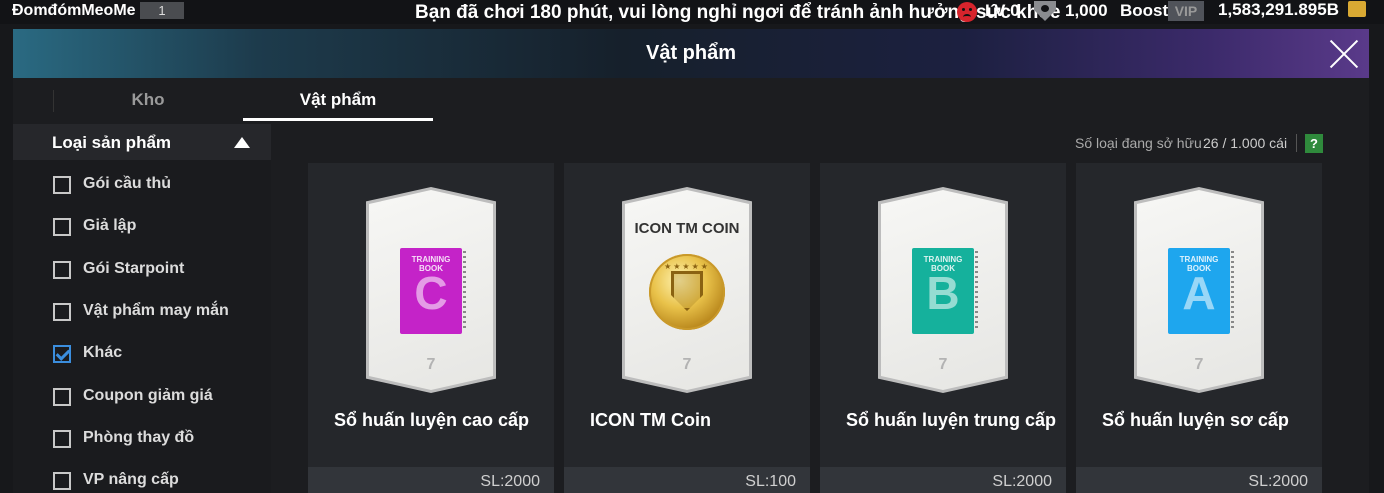 The image size is (1384, 493). Describe the element at coordinates (951, 420) in the screenshot. I see `item-name: Sổ huấn luyện trung cấp` at that location.